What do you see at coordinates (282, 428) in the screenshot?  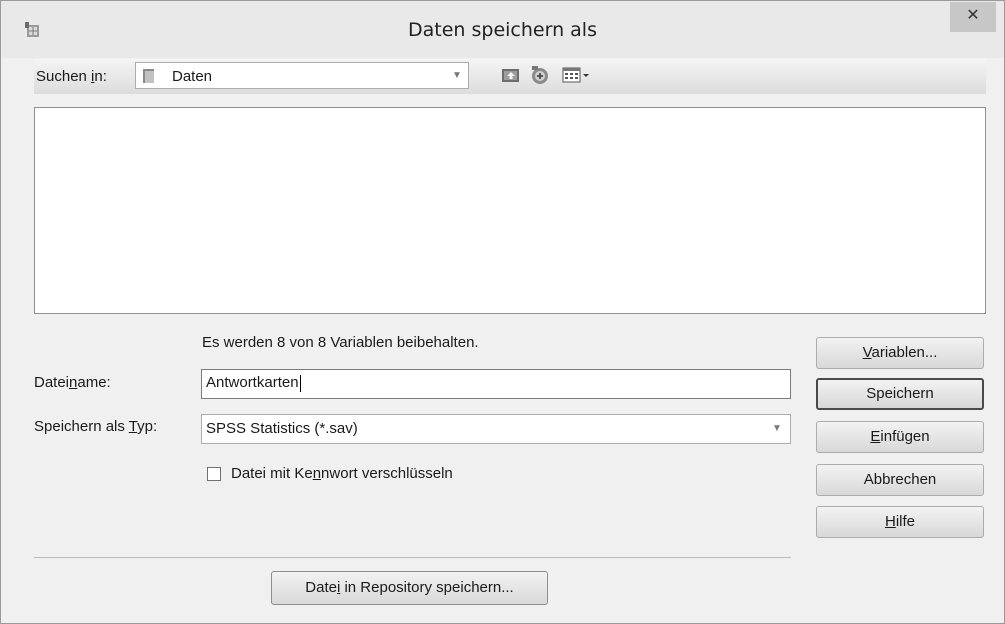 I see `file-type-value: SPSS Statistics (*.sav)` at bounding box center [282, 428].